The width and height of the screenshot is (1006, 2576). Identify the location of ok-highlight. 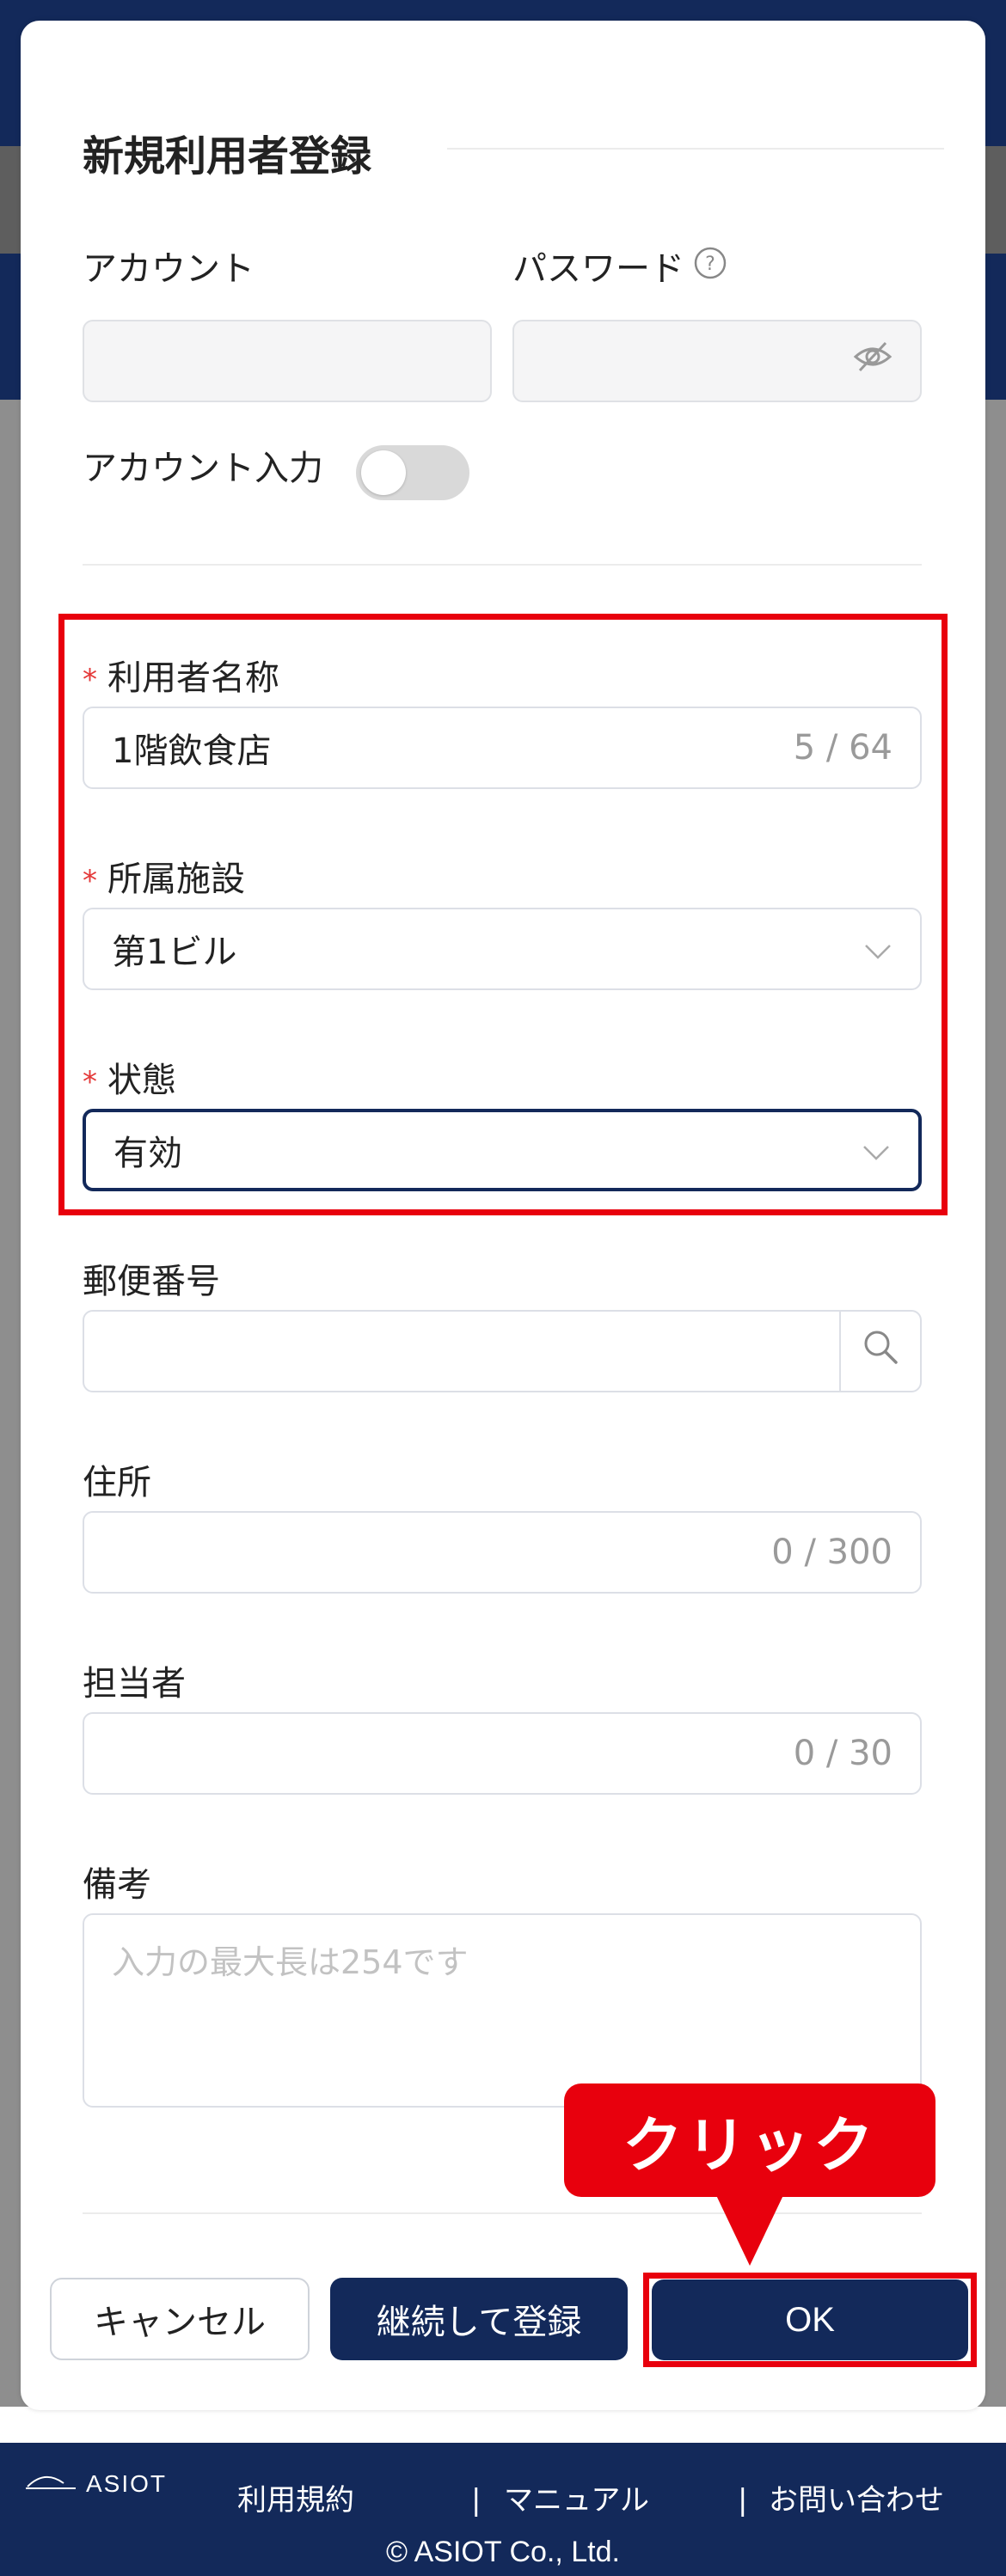
(810, 2320).